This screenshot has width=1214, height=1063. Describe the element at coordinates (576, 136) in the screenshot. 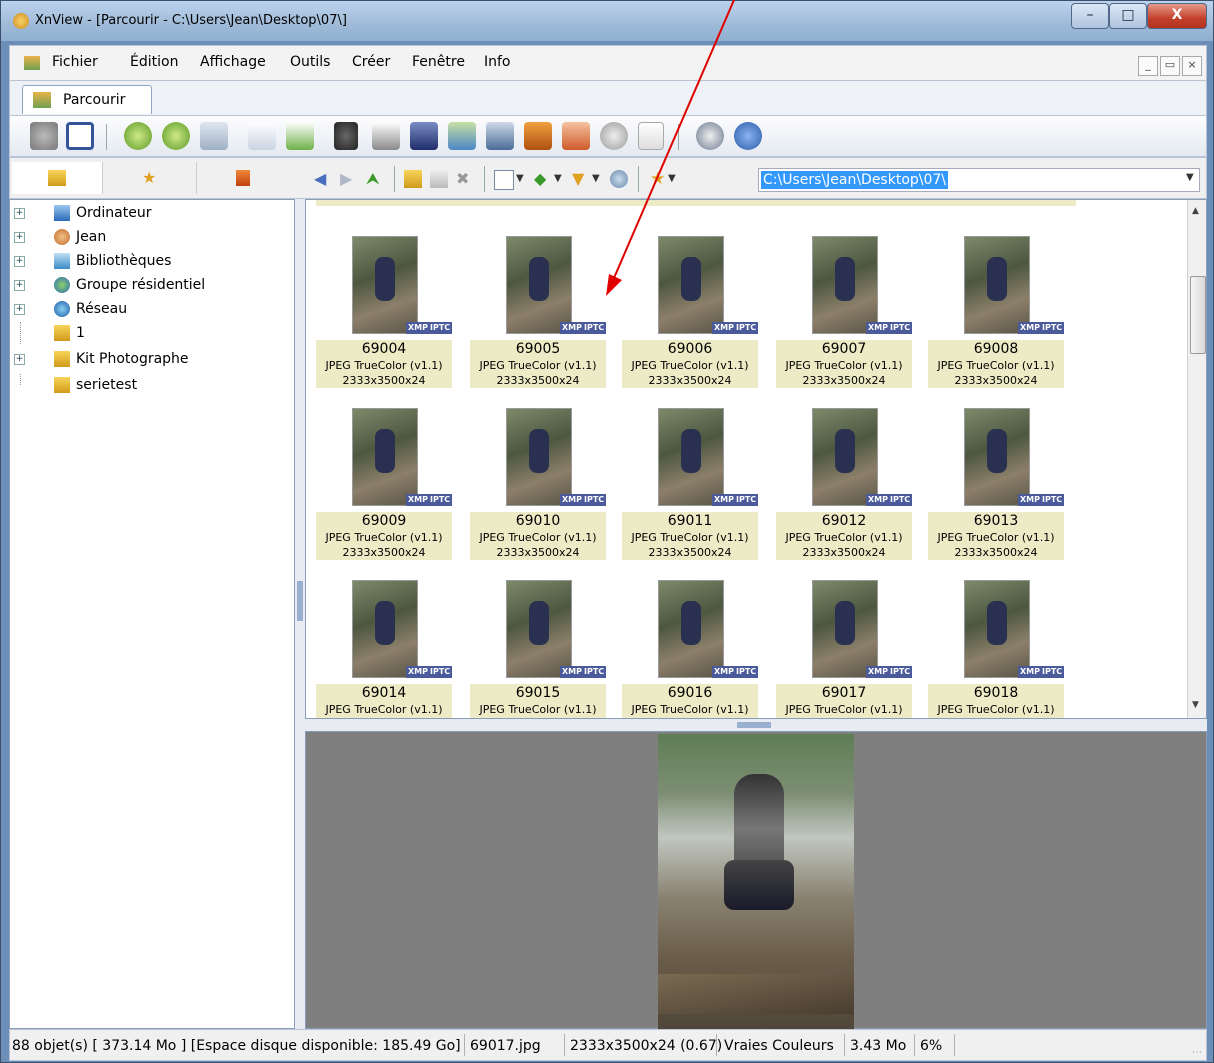

I see `desktop-icon` at that location.